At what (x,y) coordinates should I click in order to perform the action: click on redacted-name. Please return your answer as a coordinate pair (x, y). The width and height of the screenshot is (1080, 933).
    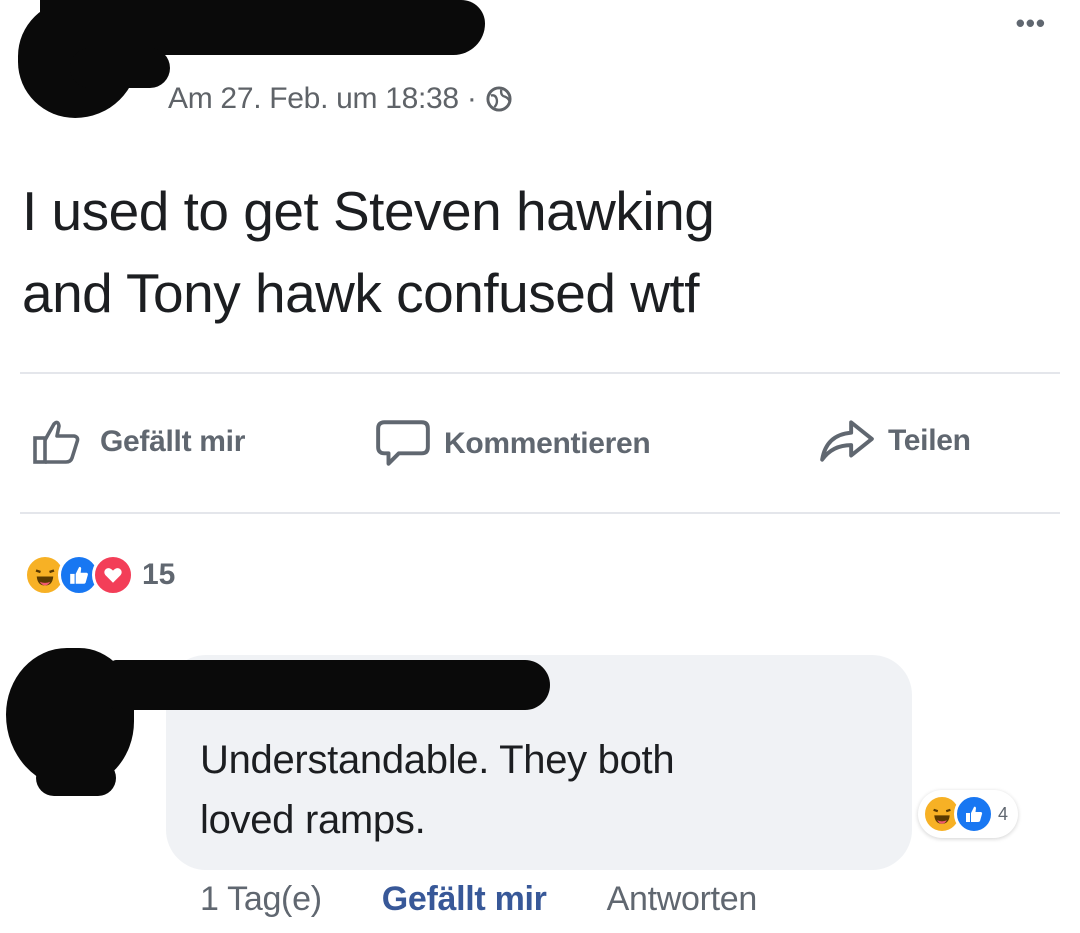
    Looking at the image, I should click on (262, 27).